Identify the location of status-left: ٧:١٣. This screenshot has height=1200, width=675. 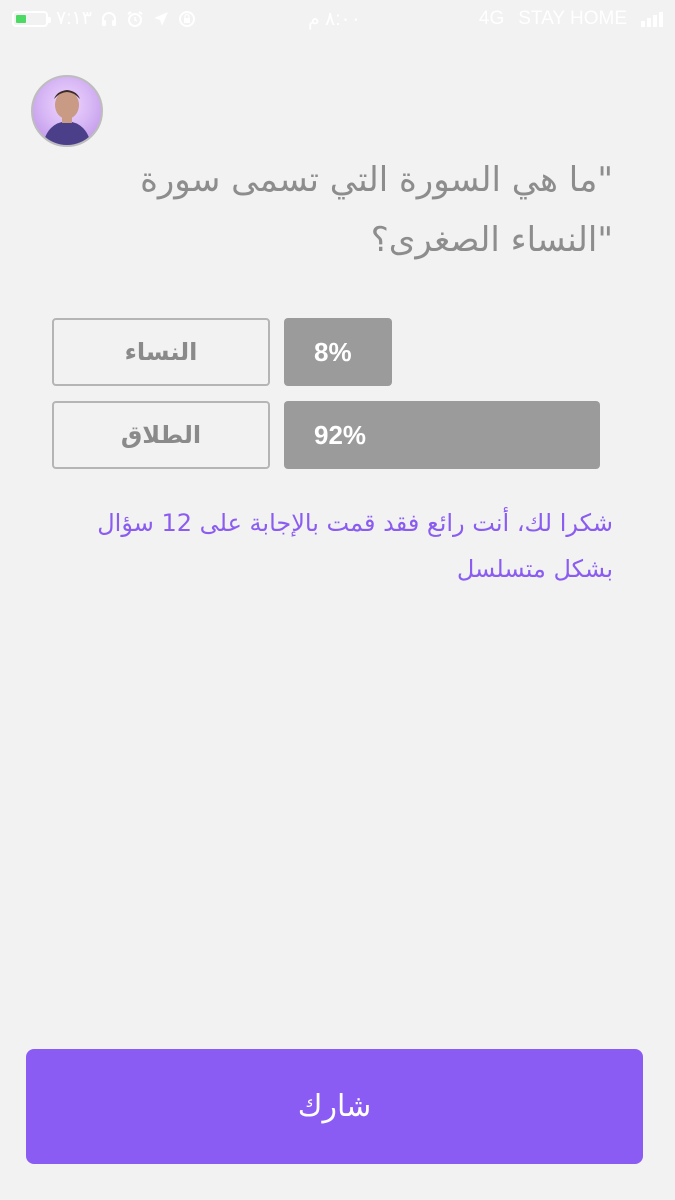
(104, 18).